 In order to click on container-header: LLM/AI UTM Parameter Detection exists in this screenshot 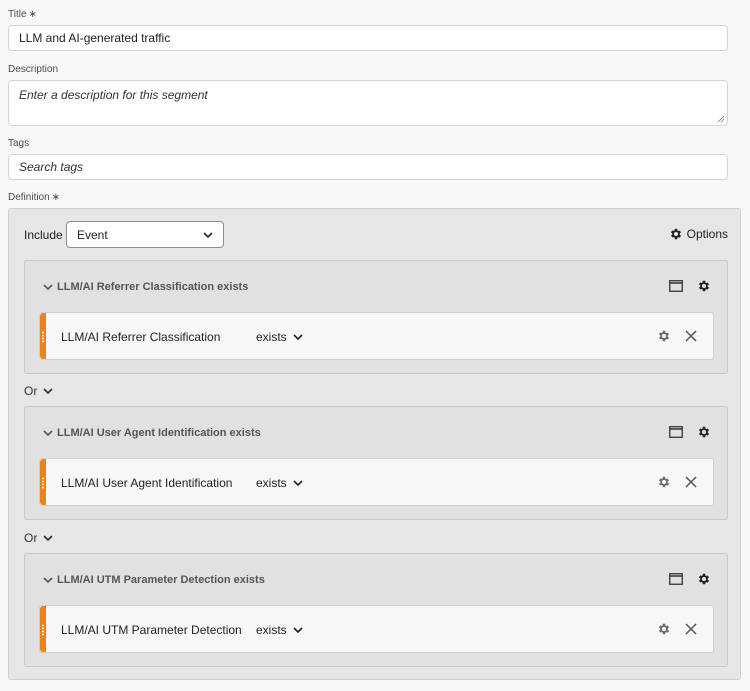, I will do `click(154, 580)`.